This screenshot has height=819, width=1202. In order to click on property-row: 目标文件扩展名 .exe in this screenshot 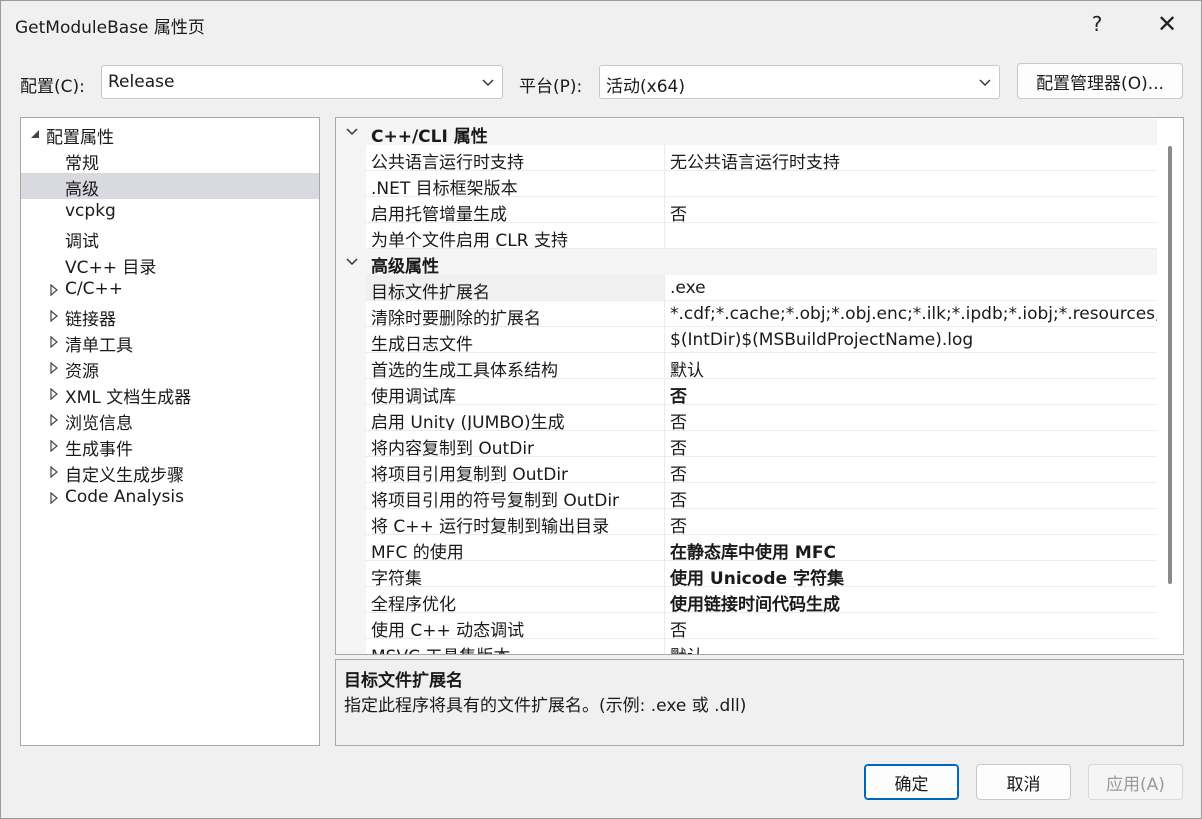, I will do `click(746, 288)`.